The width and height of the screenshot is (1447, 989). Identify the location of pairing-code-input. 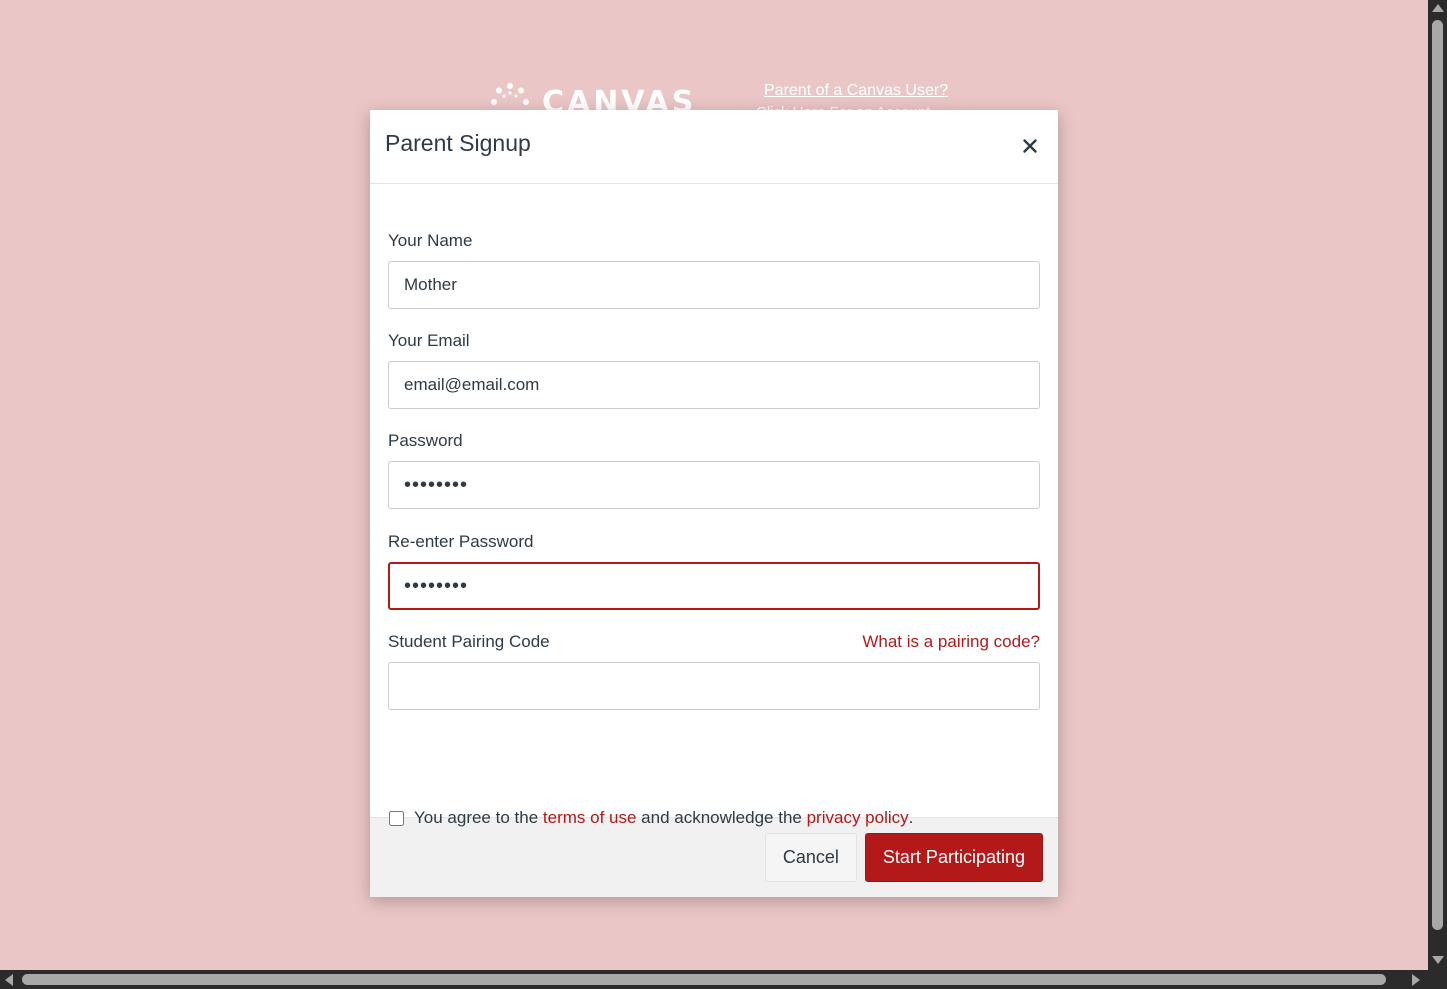
(714, 686).